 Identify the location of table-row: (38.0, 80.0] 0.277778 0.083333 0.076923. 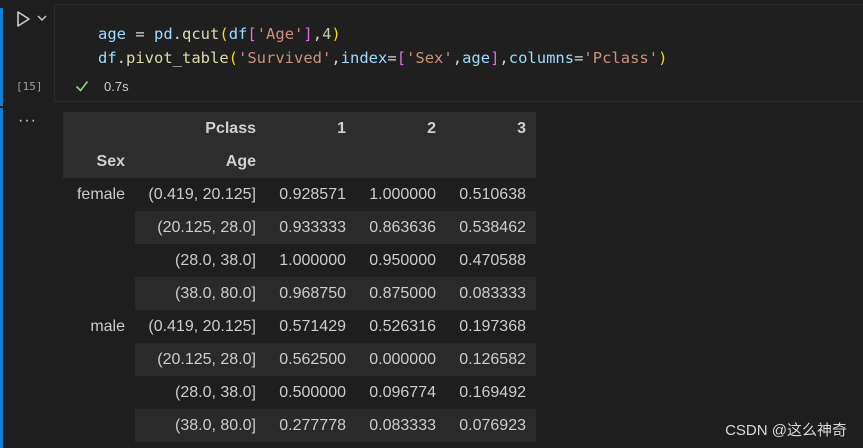
(299, 425).